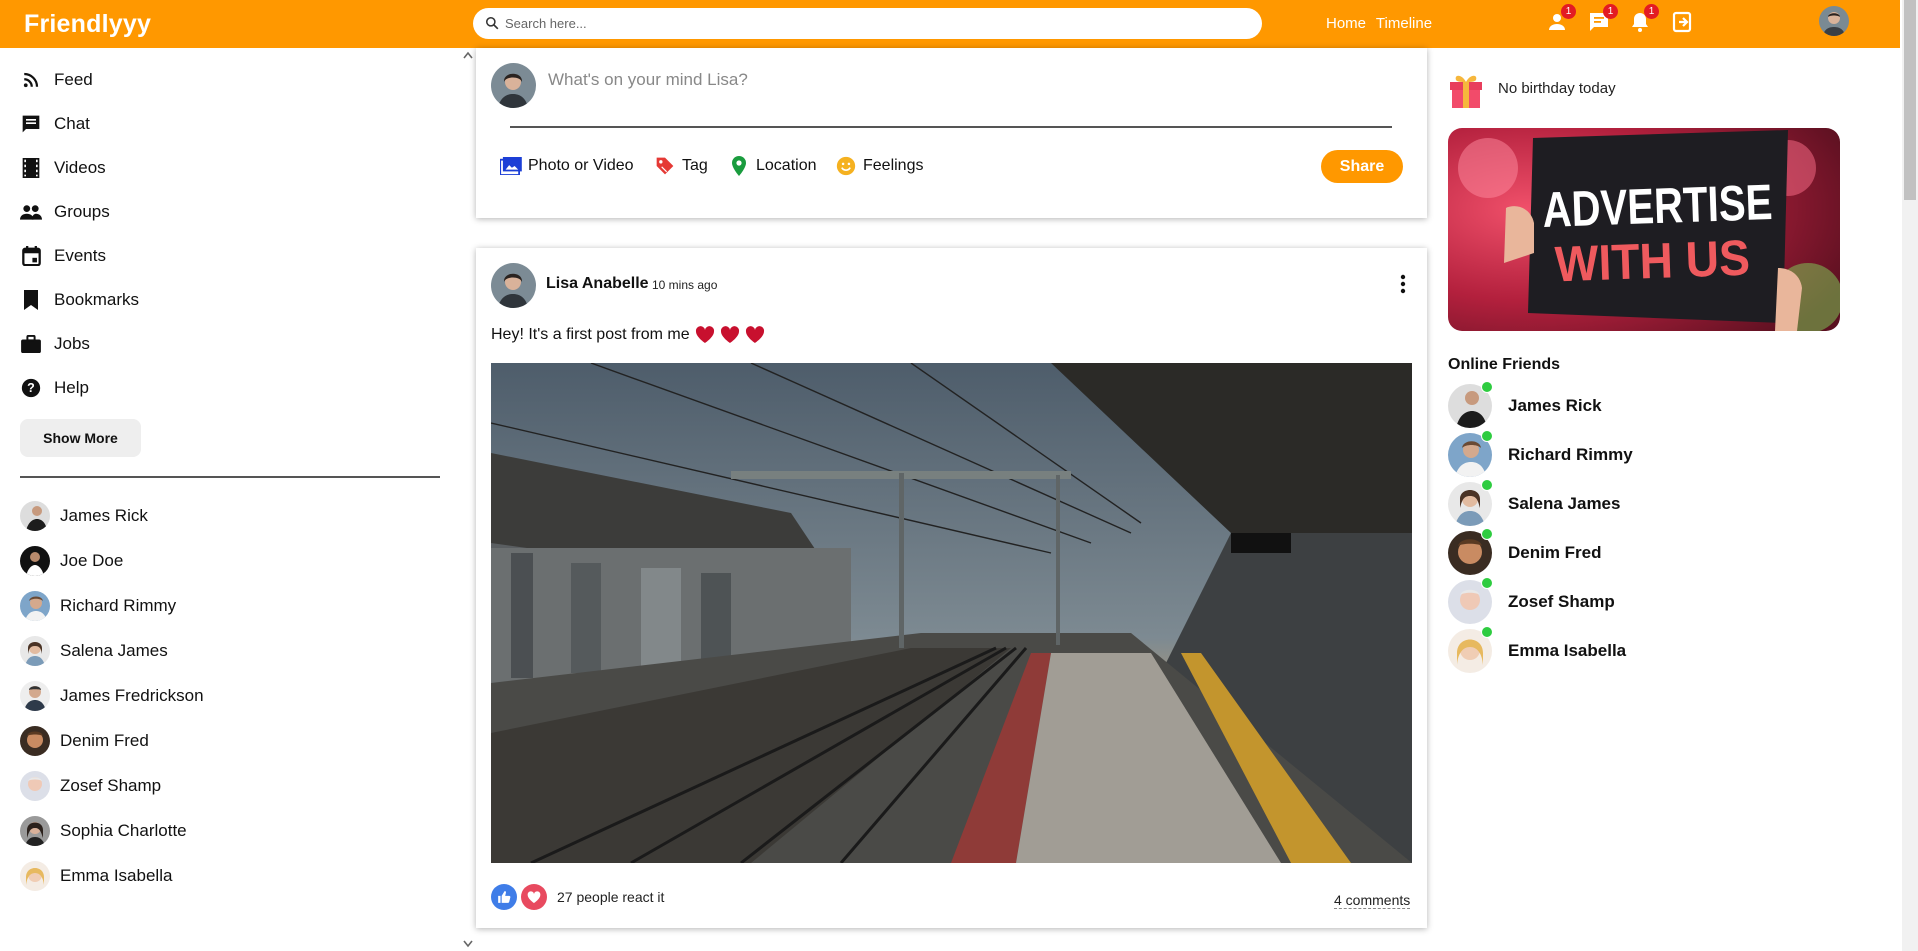  Describe the element at coordinates (534, 897) in the screenshot. I see `love-icon` at that location.